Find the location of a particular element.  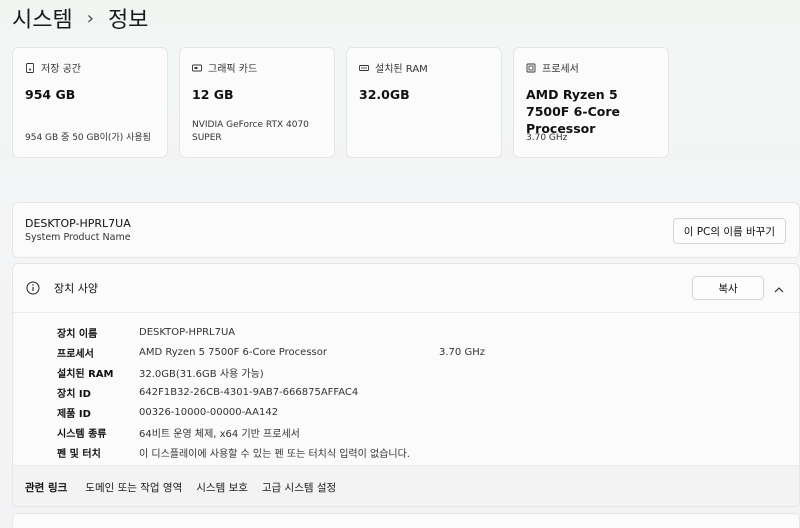

graphics-card-icon is located at coordinates (197, 68).